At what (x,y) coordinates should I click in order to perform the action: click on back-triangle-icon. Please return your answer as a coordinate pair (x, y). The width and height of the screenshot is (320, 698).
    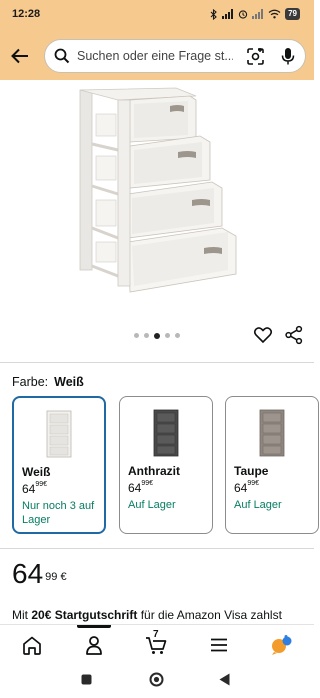
    Looking at the image, I should click on (224, 679).